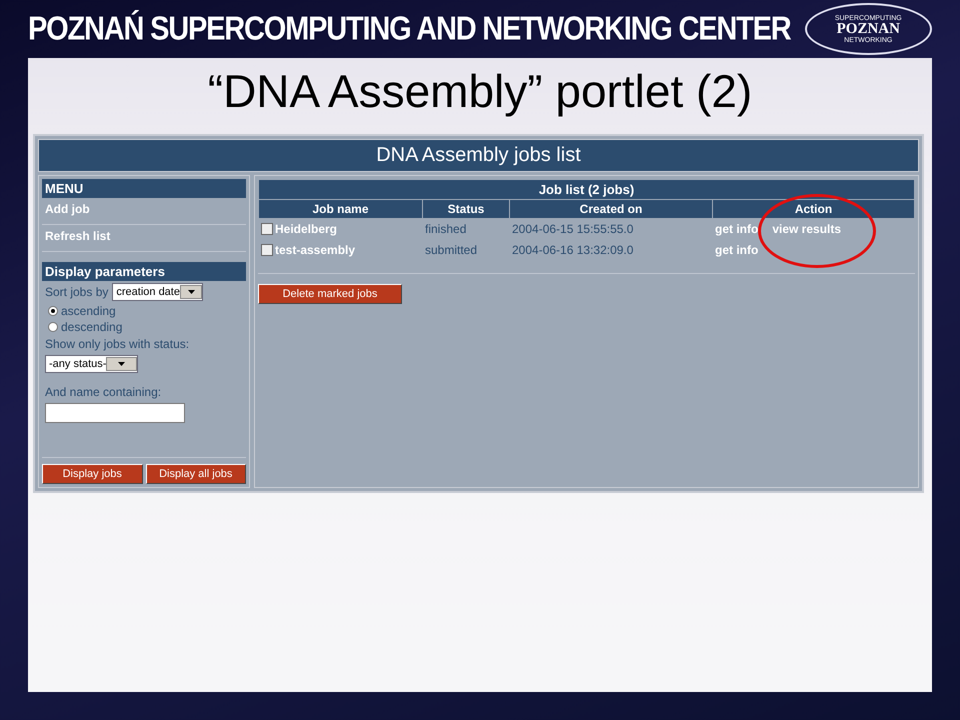 The height and width of the screenshot is (720, 960). What do you see at coordinates (88, 311) in the screenshot?
I see `radio-label: ascending` at bounding box center [88, 311].